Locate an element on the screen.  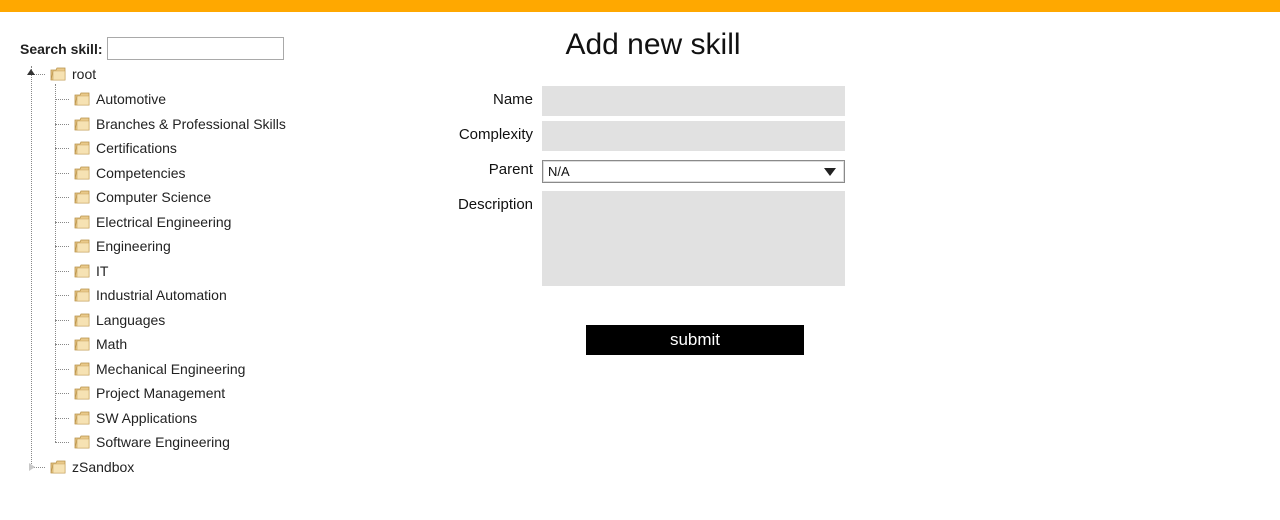
tree-node-label: Industrial Automation is located at coordinates (161, 295).